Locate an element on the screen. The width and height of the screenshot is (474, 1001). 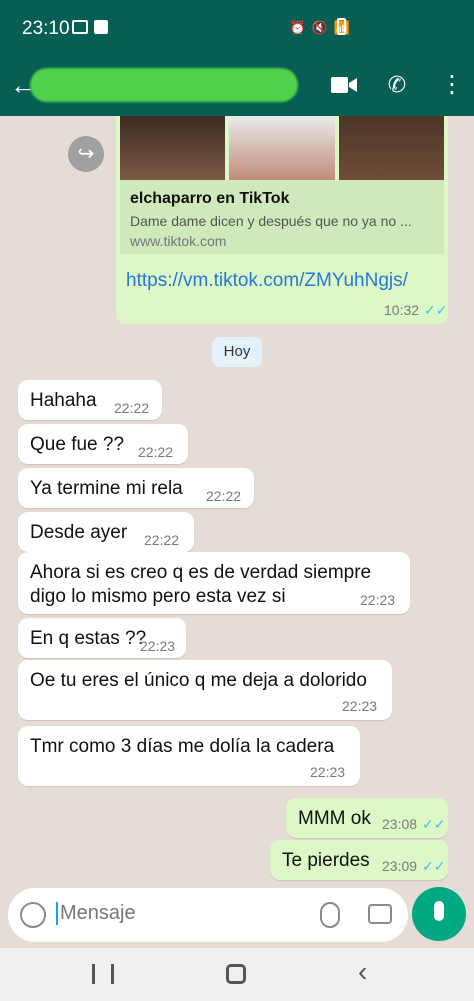
message-text-line-2: digo lo mismo pero esta vez si is located at coordinates (158, 596).